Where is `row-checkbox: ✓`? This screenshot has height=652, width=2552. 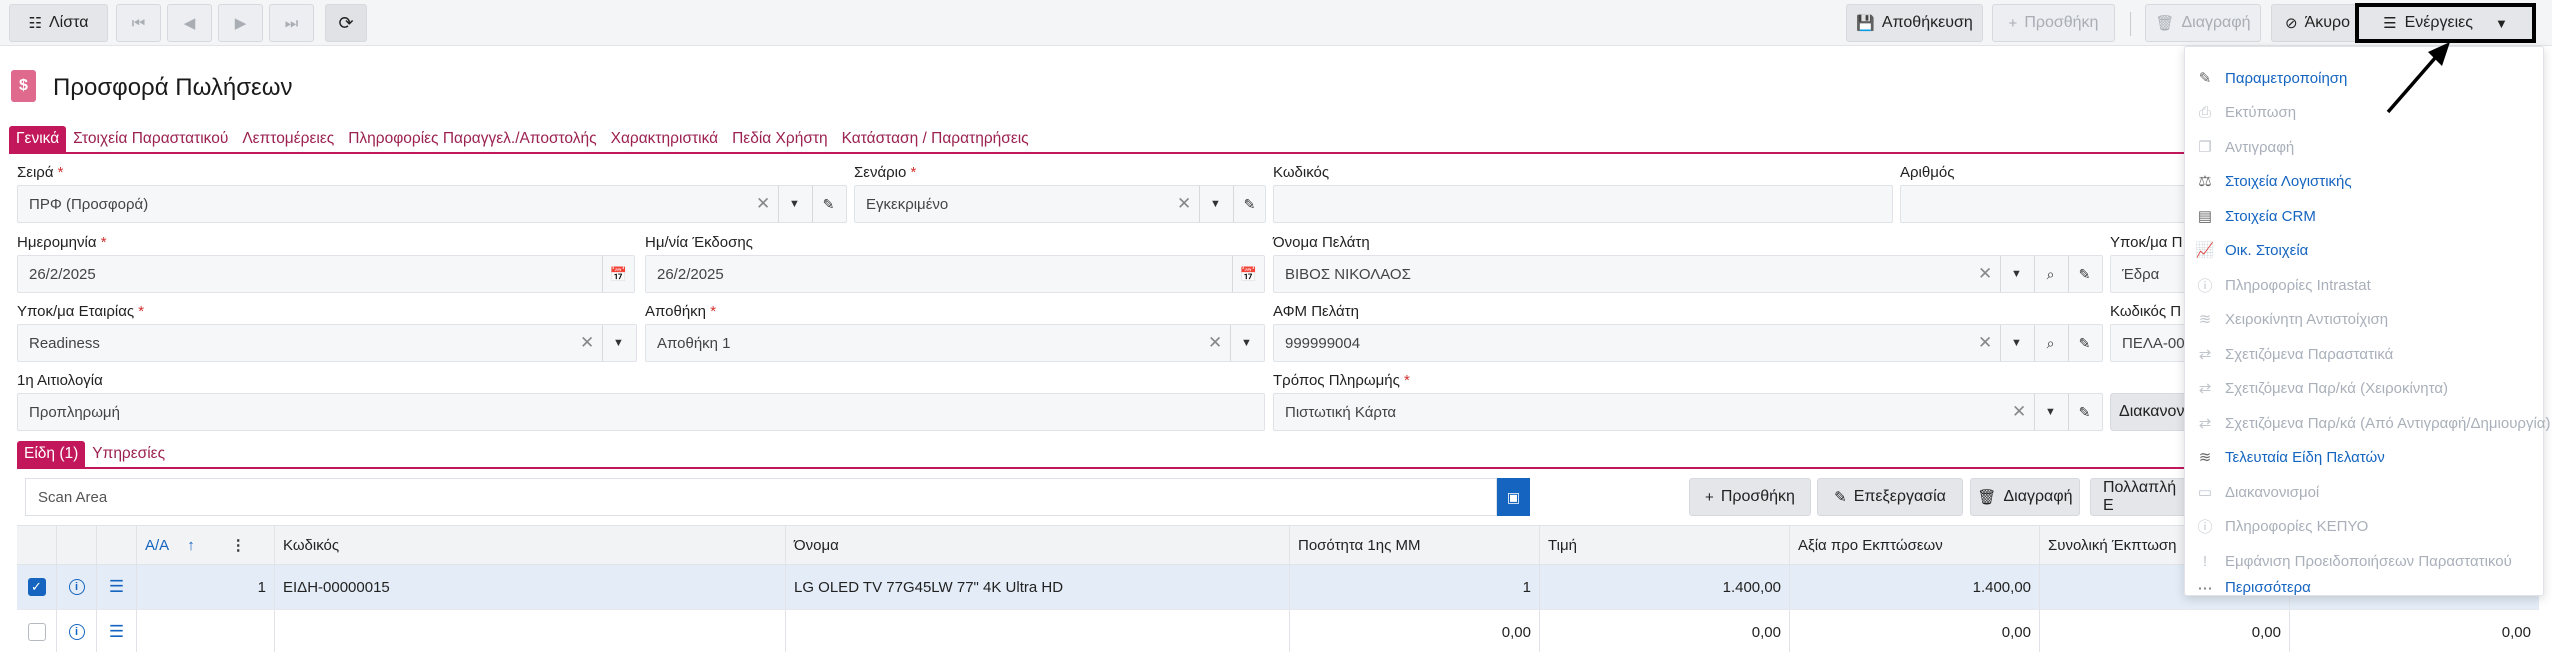
row-checkbox: ✓ is located at coordinates (36, 587).